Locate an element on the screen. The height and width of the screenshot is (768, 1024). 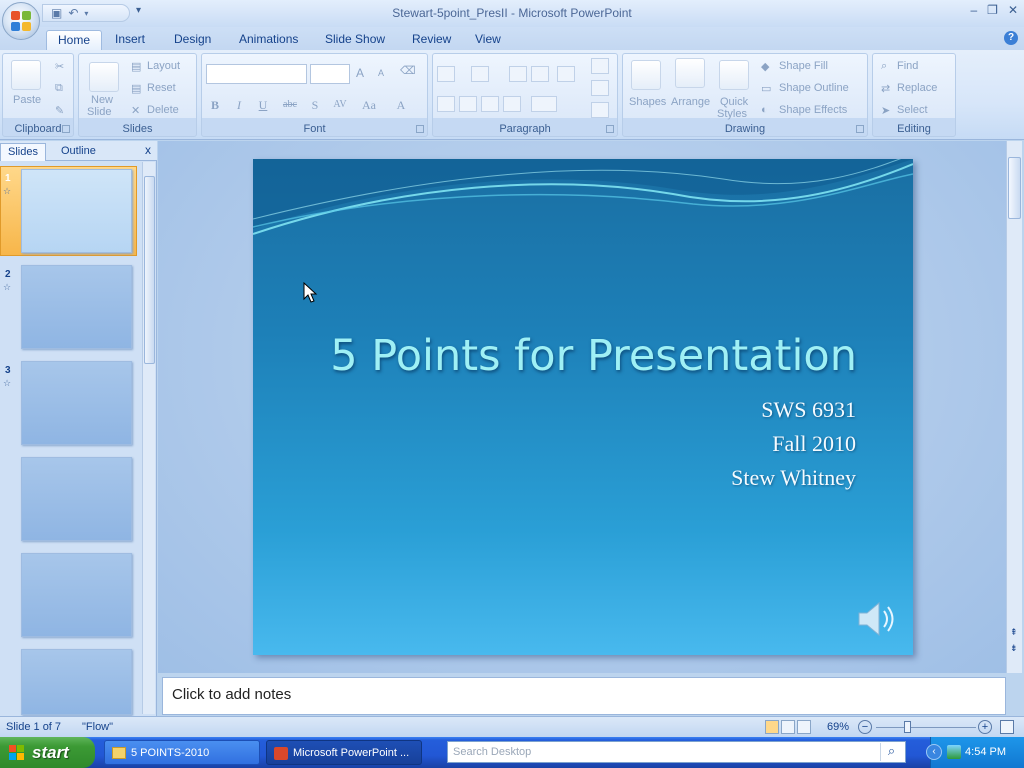
arrange-button: Arrange is located at coordinates (690, 102).